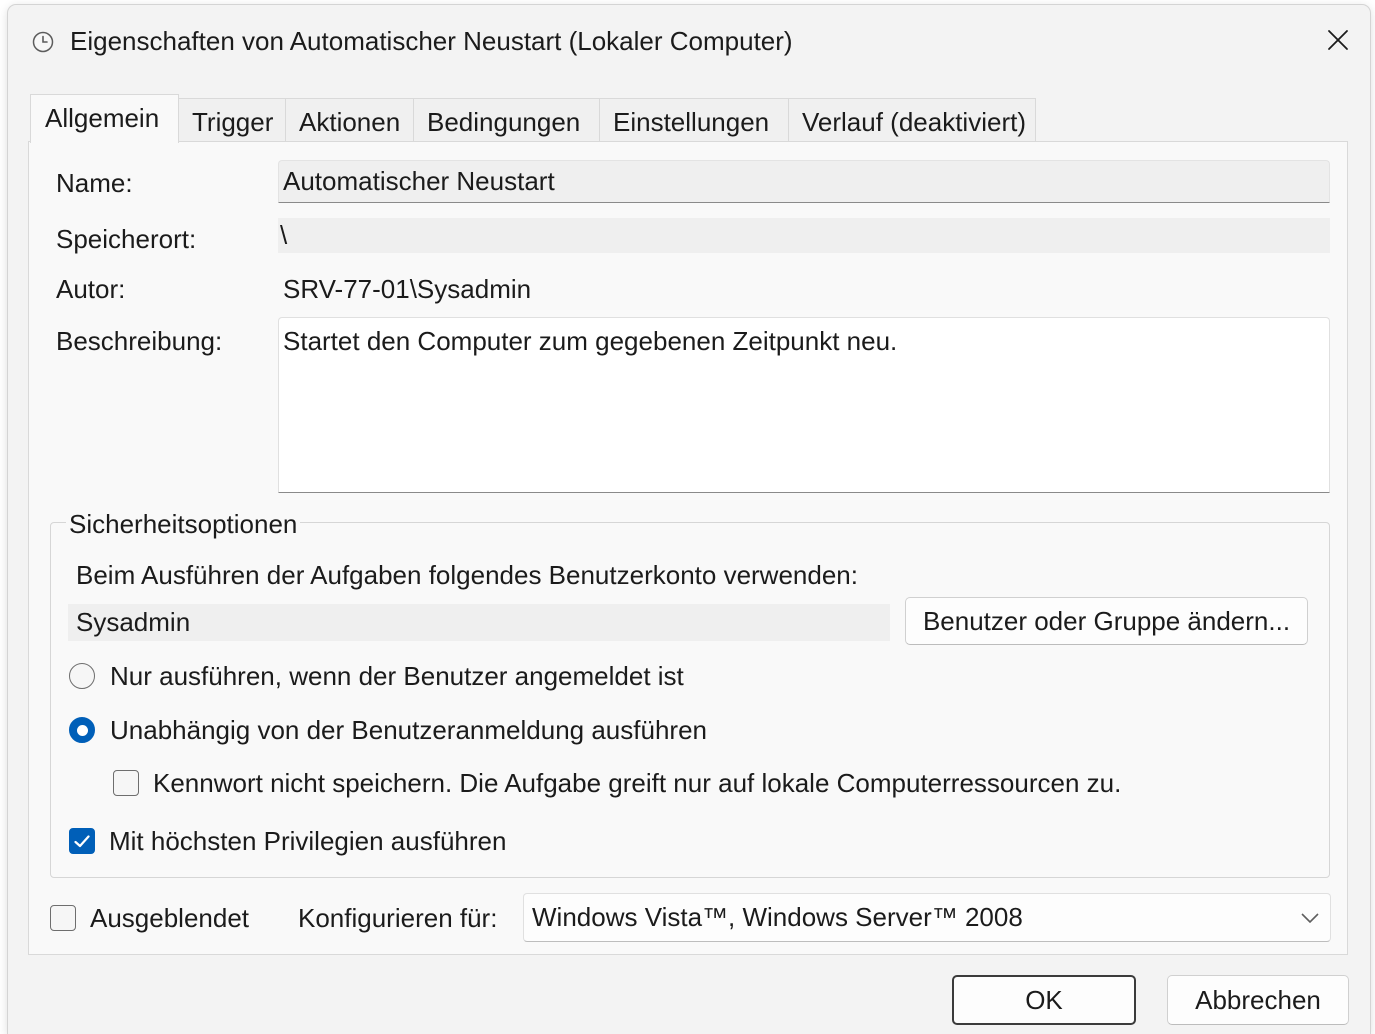 The width and height of the screenshot is (1375, 1034). Describe the element at coordinates (43, 42) in the screenshot. I see `task-scheduler-clock-icon` at that location.